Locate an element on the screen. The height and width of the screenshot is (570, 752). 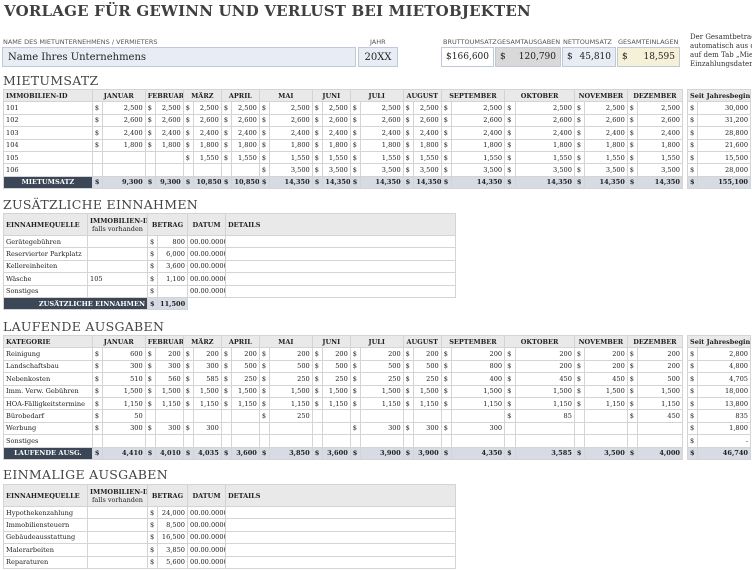
total-value: 4,410 is located at coordinates (124, 453).